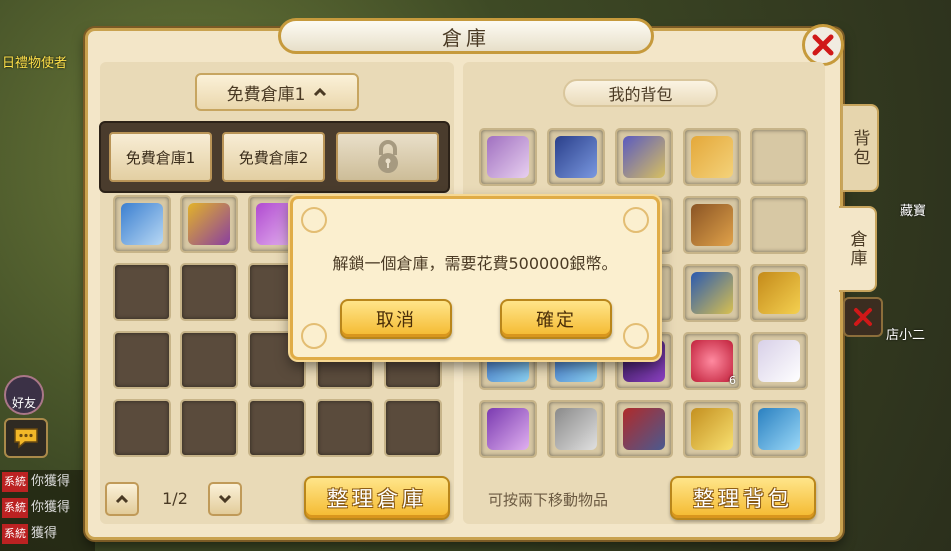 The width and height of the screenshot is (951, 551). I want to click on window-title: 倉庫, so click(466, 36).